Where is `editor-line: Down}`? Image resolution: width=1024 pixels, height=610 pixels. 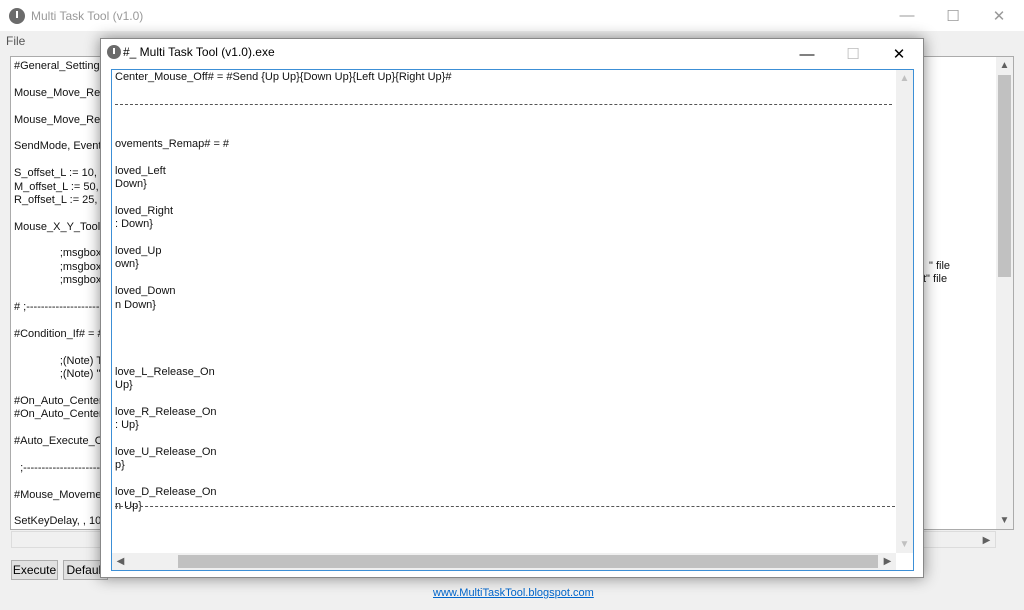
editor-line: Down} is located at coordinates (131, 184).